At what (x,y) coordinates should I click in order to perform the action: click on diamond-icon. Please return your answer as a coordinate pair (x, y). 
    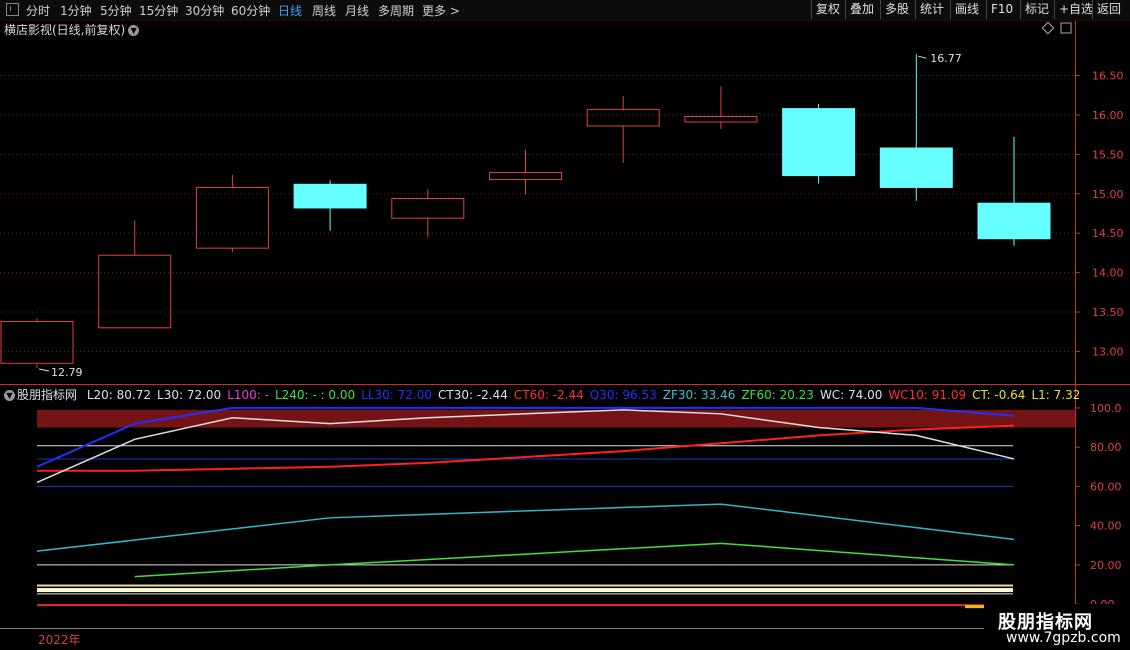
    Looking at the image, I should click on (1048, 28).